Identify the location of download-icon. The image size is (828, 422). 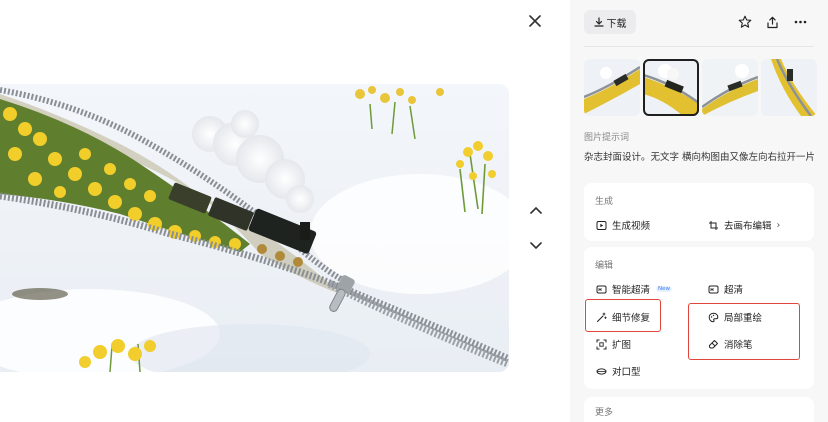
(598, 22).